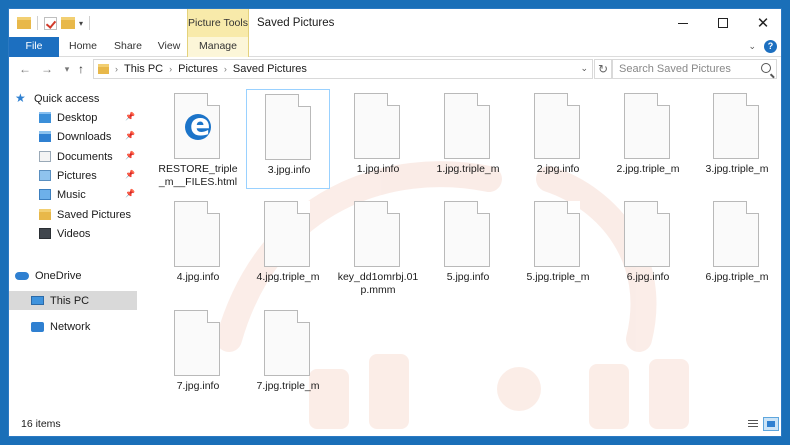 This screenshot has width=790, height=445. Describe the element at coordinates (88, 175) in the screenshot. I see `sidebar-item-pictures: Pictures 📌` at that location.